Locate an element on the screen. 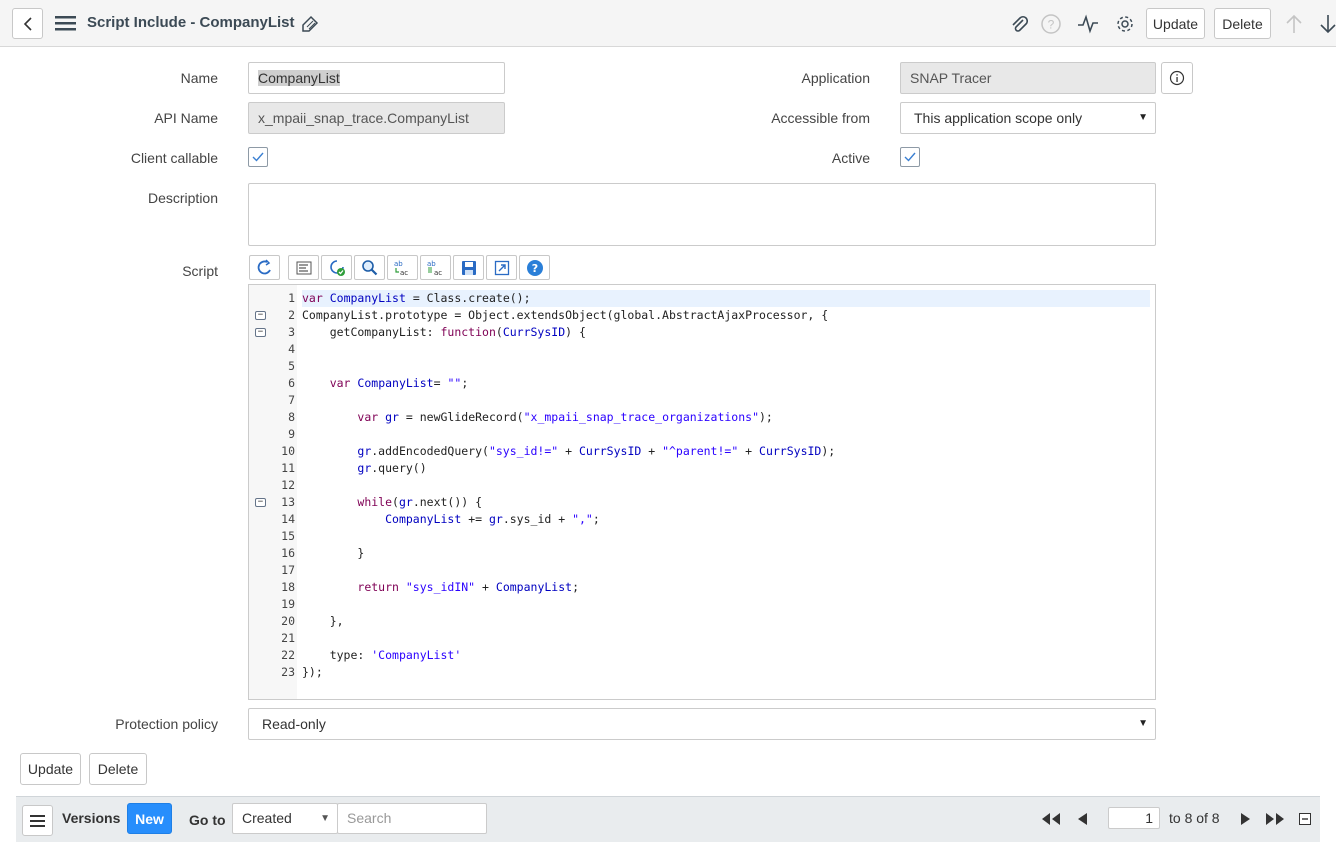 This screenshot has height=860, width=1336. format-code-icon is located at coordinates (303, 267).